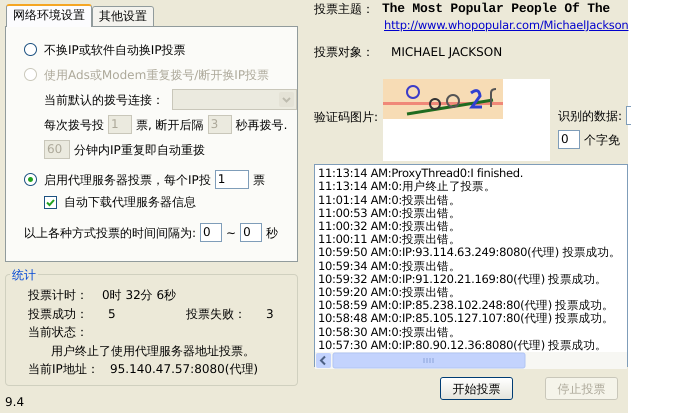 The height and width of the screenshot is (413, 683). I want to click on version-text: 9.4, so click(15, 402).